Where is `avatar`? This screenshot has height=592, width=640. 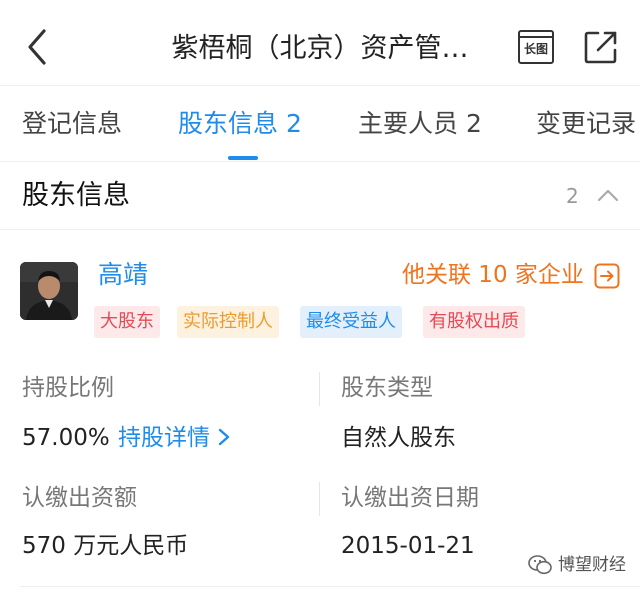 avatar is located at coordinates (49, 291).